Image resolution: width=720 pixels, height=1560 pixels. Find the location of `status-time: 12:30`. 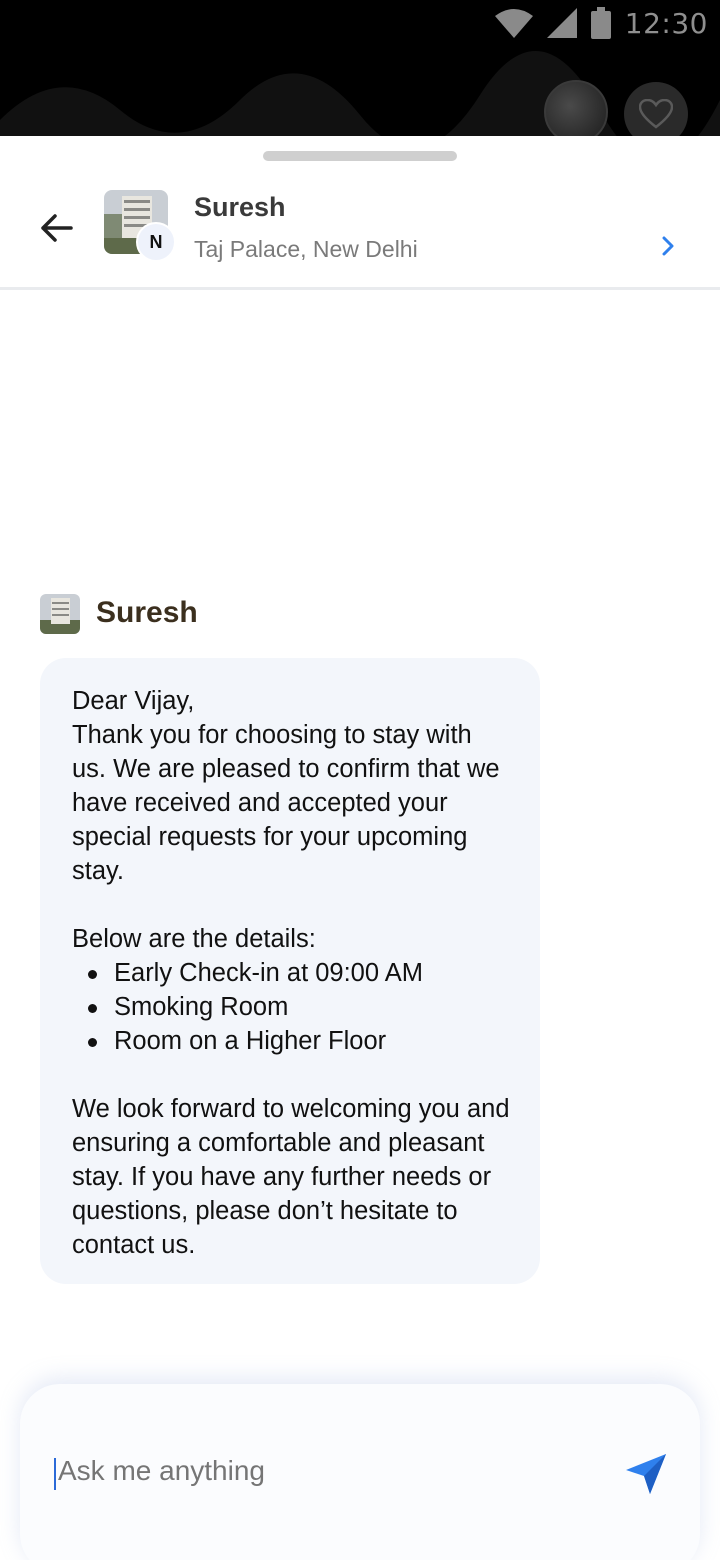

status-time: 12:30 is located at coordinates (666, 23).